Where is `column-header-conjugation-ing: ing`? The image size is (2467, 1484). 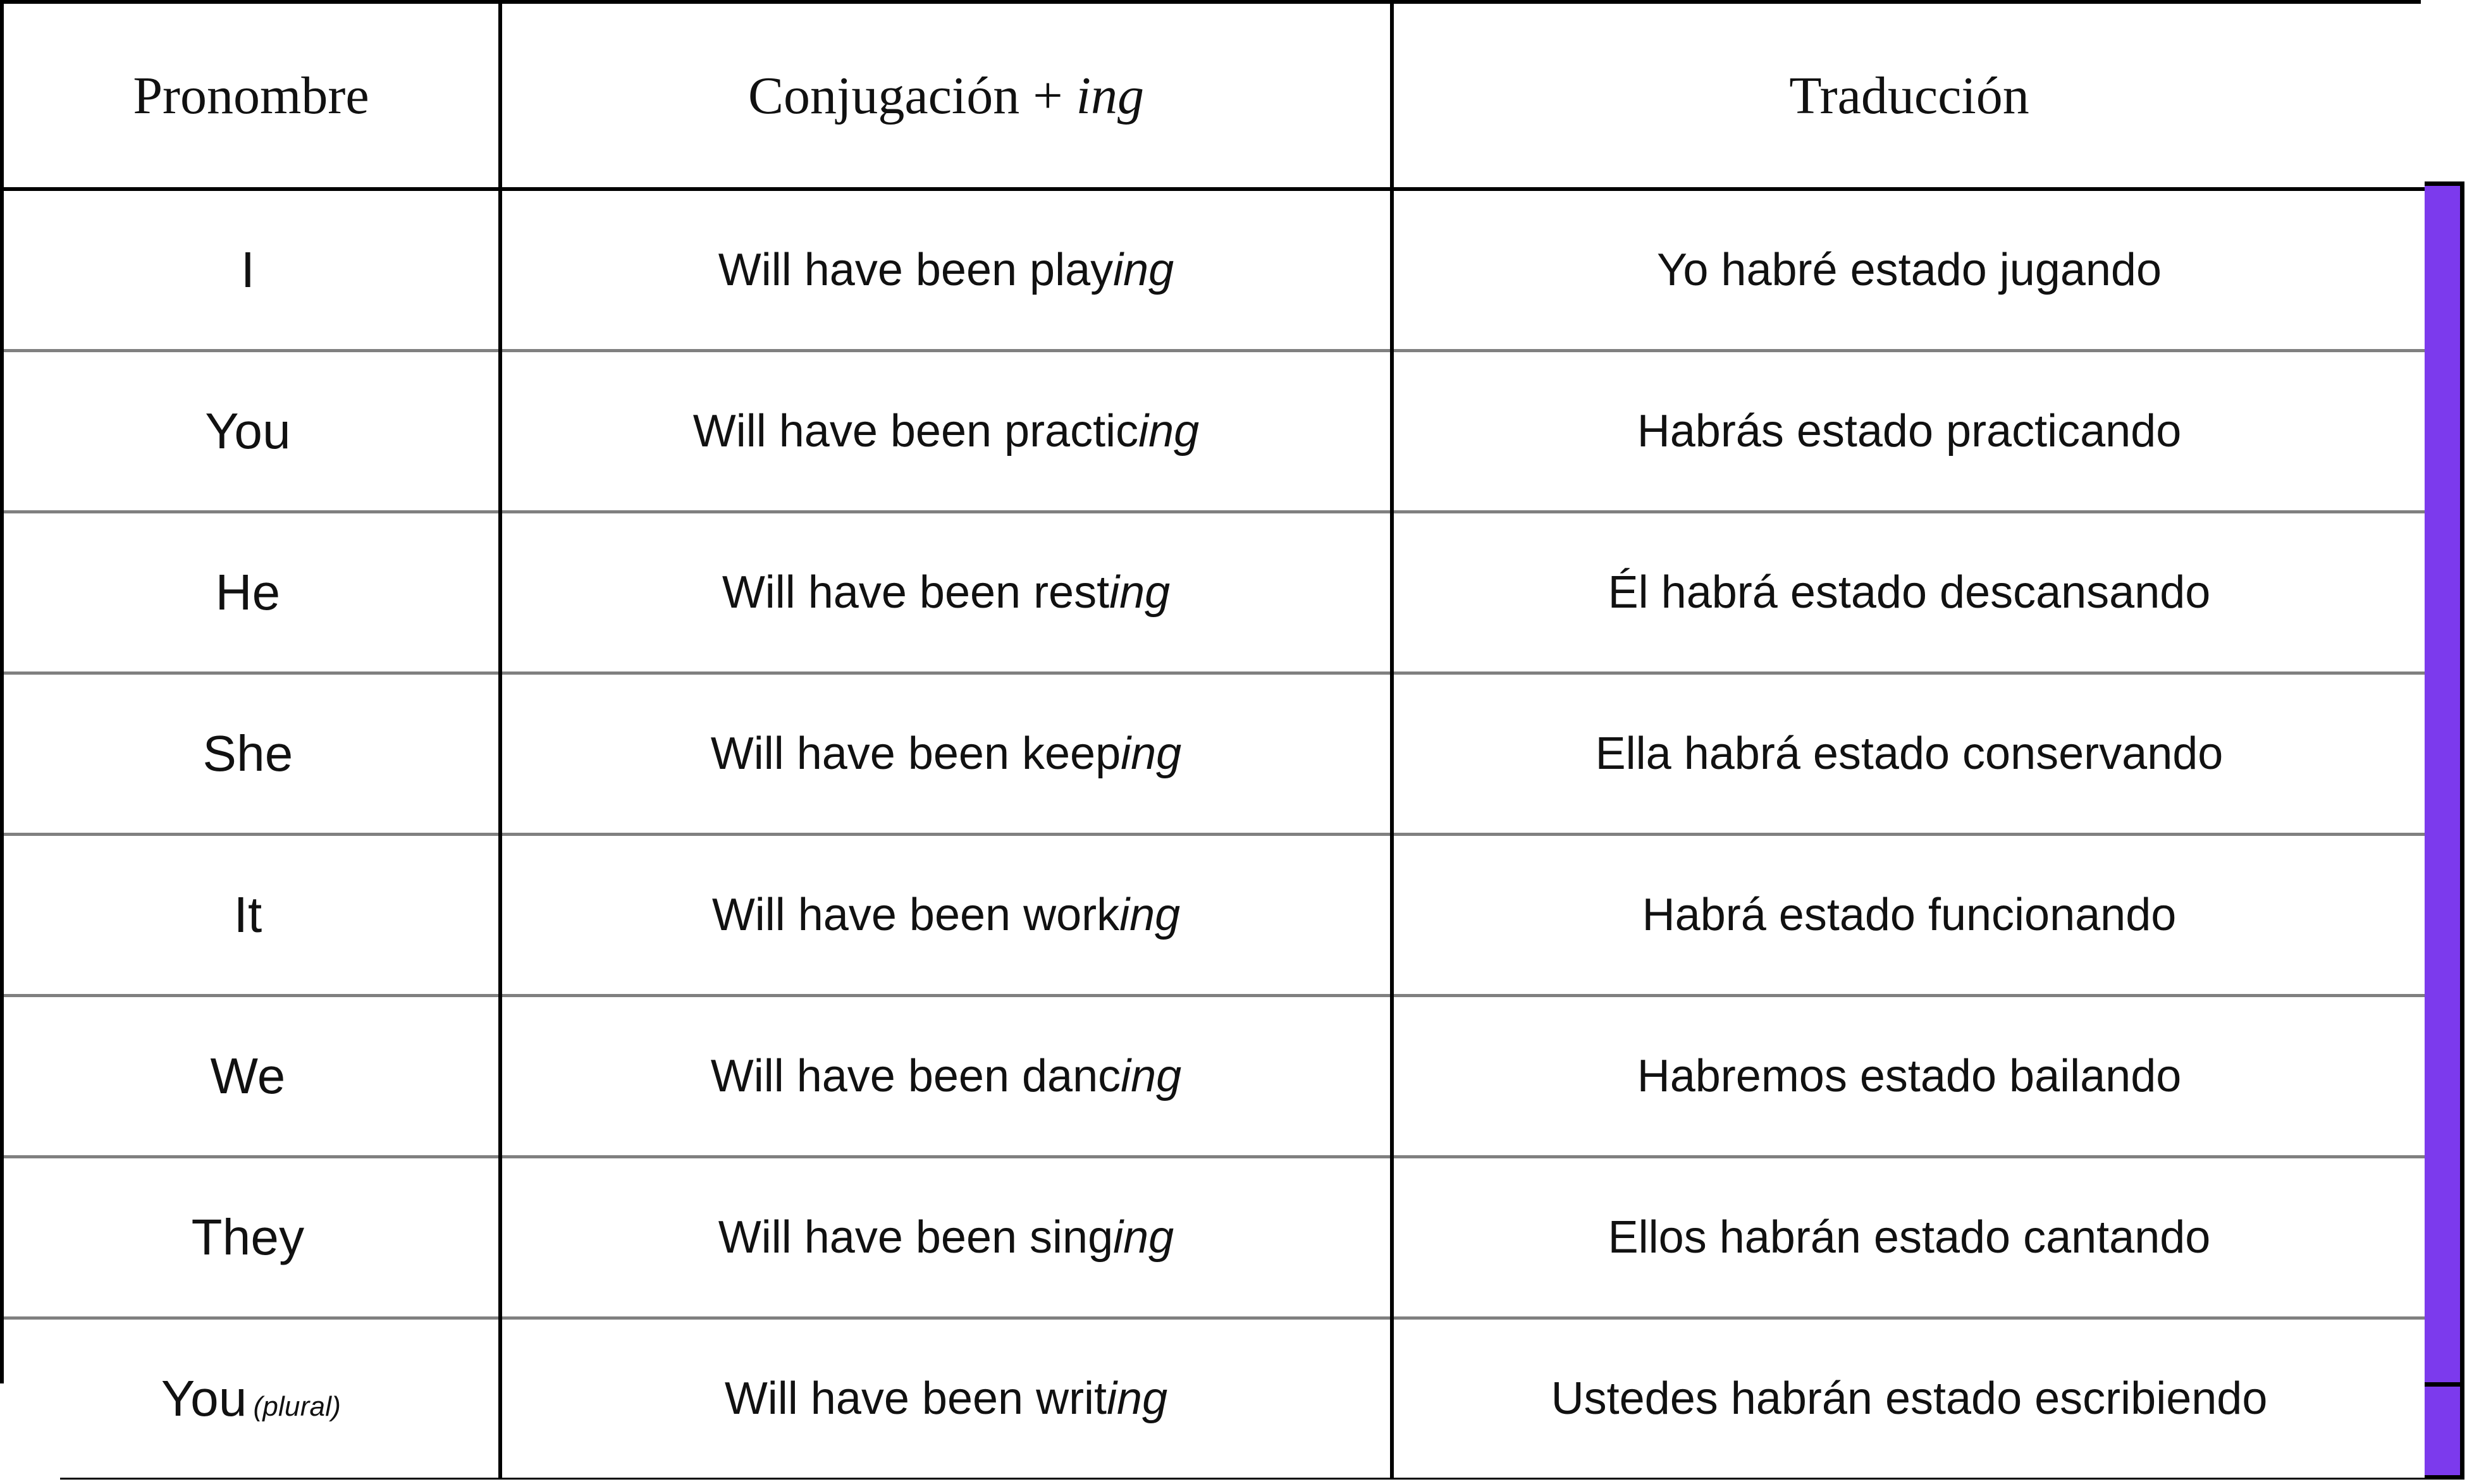 column-header-conjugation-ing: ing is located at coordinates (1110, 95).